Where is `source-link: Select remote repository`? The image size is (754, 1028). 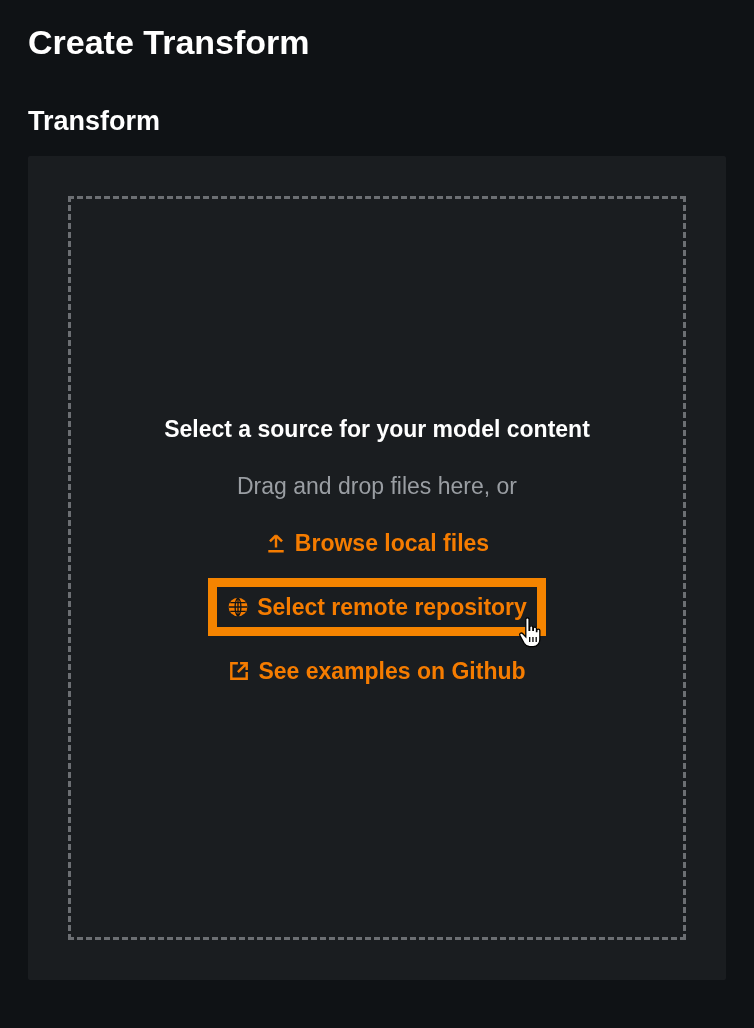 source-link: Select remote repository is located at coordinates (377, 607).